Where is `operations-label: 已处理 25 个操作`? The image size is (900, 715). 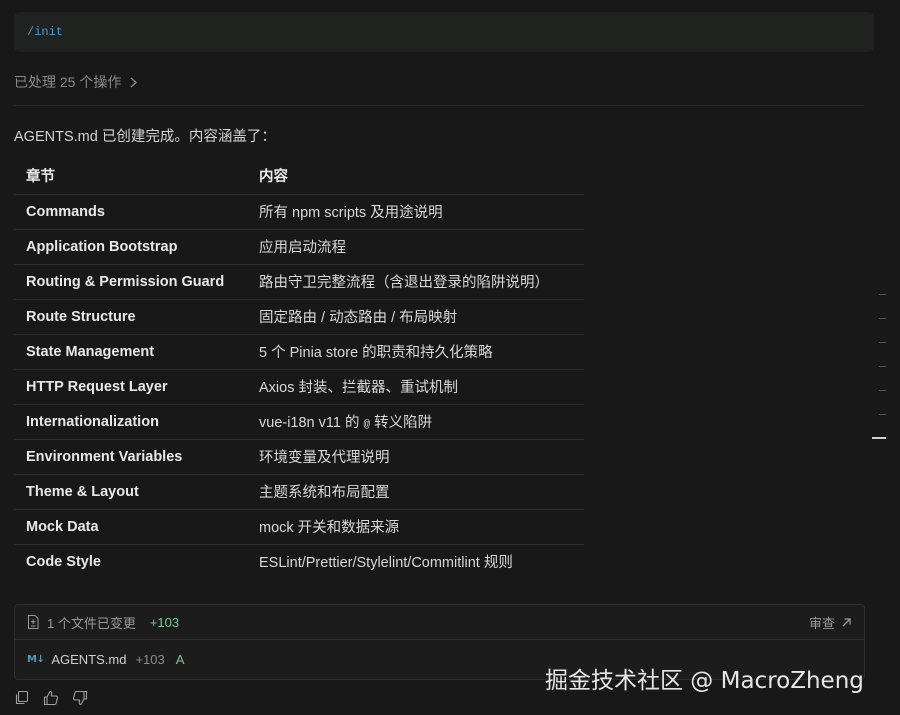 operations-label: 已处理 25 个操作 is located at coordinates (68, 82).